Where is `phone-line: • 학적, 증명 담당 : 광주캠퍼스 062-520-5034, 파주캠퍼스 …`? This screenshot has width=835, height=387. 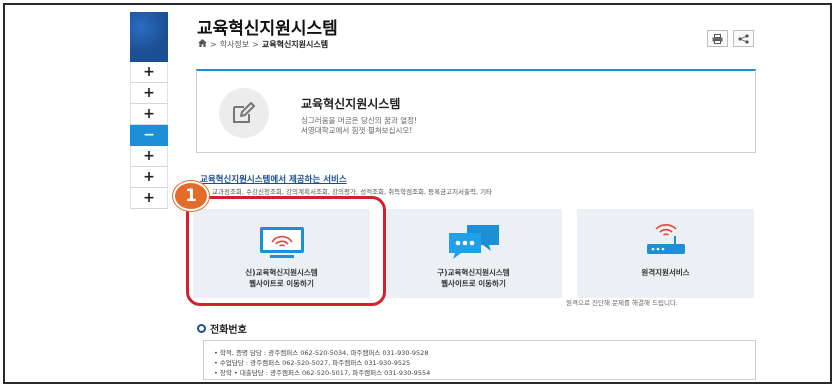 phone-line: • 학적, 증명 담당 : 광주캠퍼스 062-520-5034, 파주캠퍼스 … is located at coordinates (321, 353).